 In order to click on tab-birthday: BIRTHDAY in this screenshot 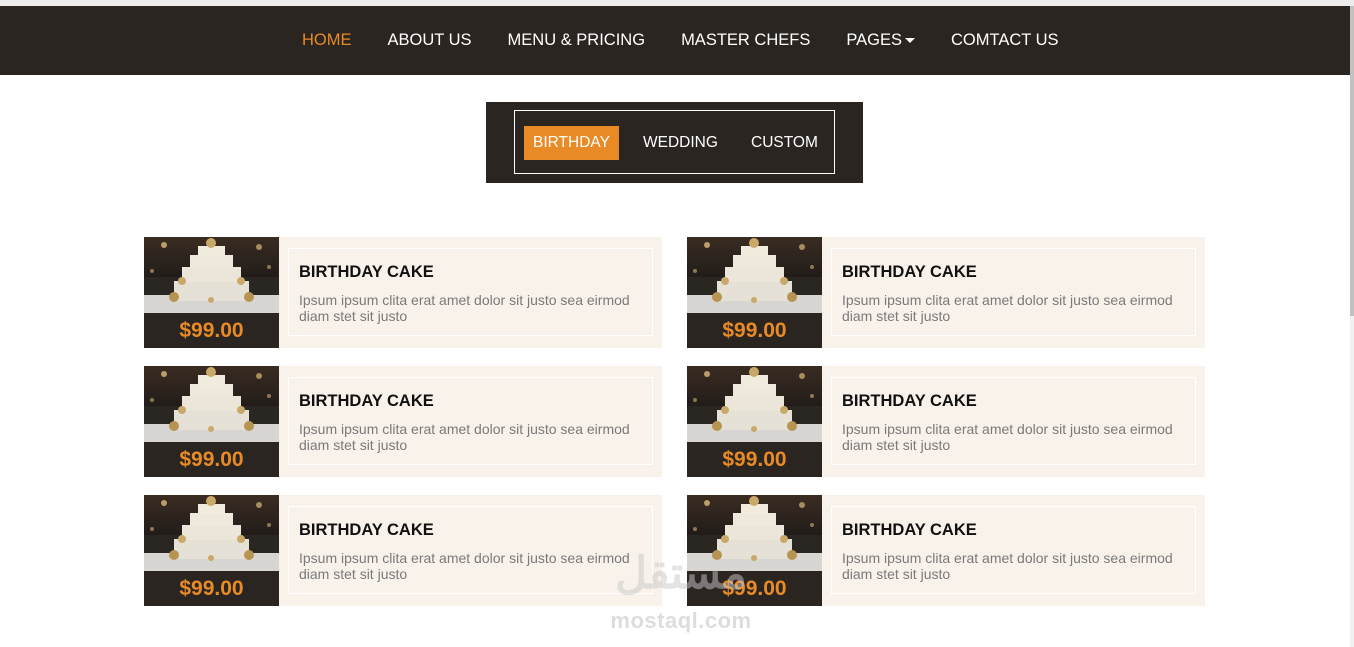, I will do `click(571, 143)`.